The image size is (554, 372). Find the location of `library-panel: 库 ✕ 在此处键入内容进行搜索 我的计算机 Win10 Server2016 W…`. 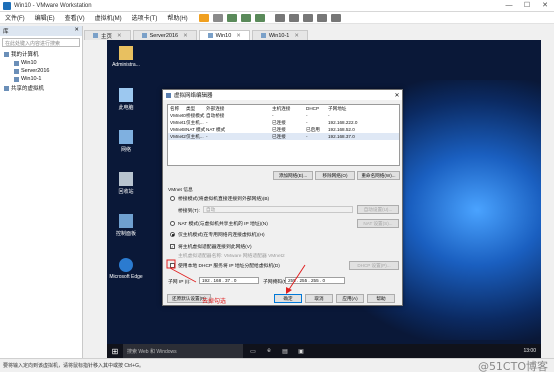

library-panel: 库 ✕ 在此处键入内容进行搜索 我的计算机 Win10 Server2016 W… is located at coordinates (41, 192).